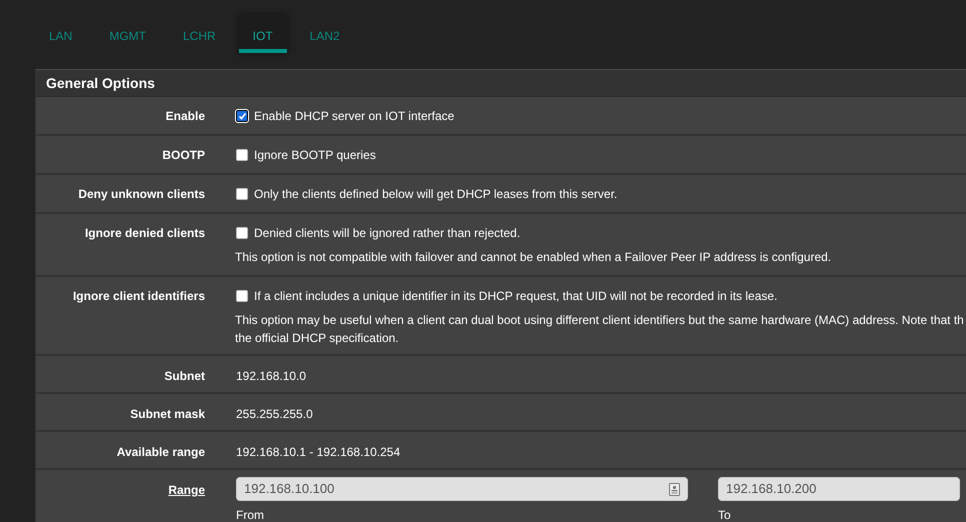 This screenshot has width=966, height=522. Describe the element at coordinates (354, 116) in the screenshot. I see `checkbox-label: Enable DHCP server on IOT interface` at that location.